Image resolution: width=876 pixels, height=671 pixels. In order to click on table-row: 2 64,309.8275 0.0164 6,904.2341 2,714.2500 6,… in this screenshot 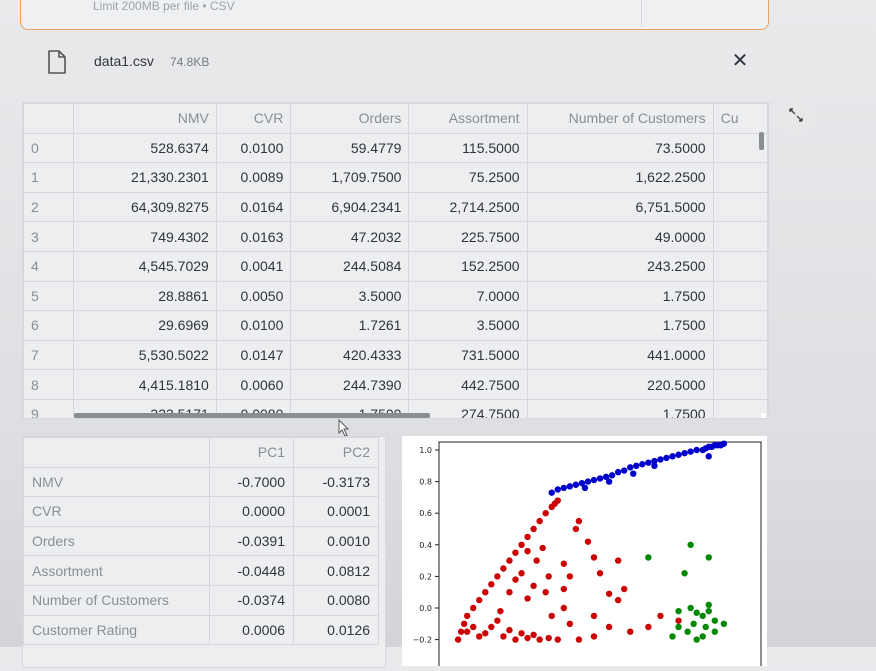, I will do `click(395, 207)`.